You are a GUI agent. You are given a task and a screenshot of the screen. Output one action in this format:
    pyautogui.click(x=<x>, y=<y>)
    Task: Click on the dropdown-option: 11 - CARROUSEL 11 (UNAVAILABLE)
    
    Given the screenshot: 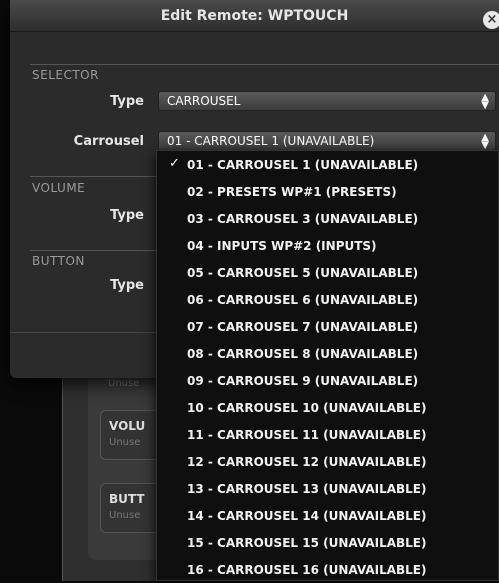 What is the action you would take?
    pyautogui.click(x=327, y=434)
    